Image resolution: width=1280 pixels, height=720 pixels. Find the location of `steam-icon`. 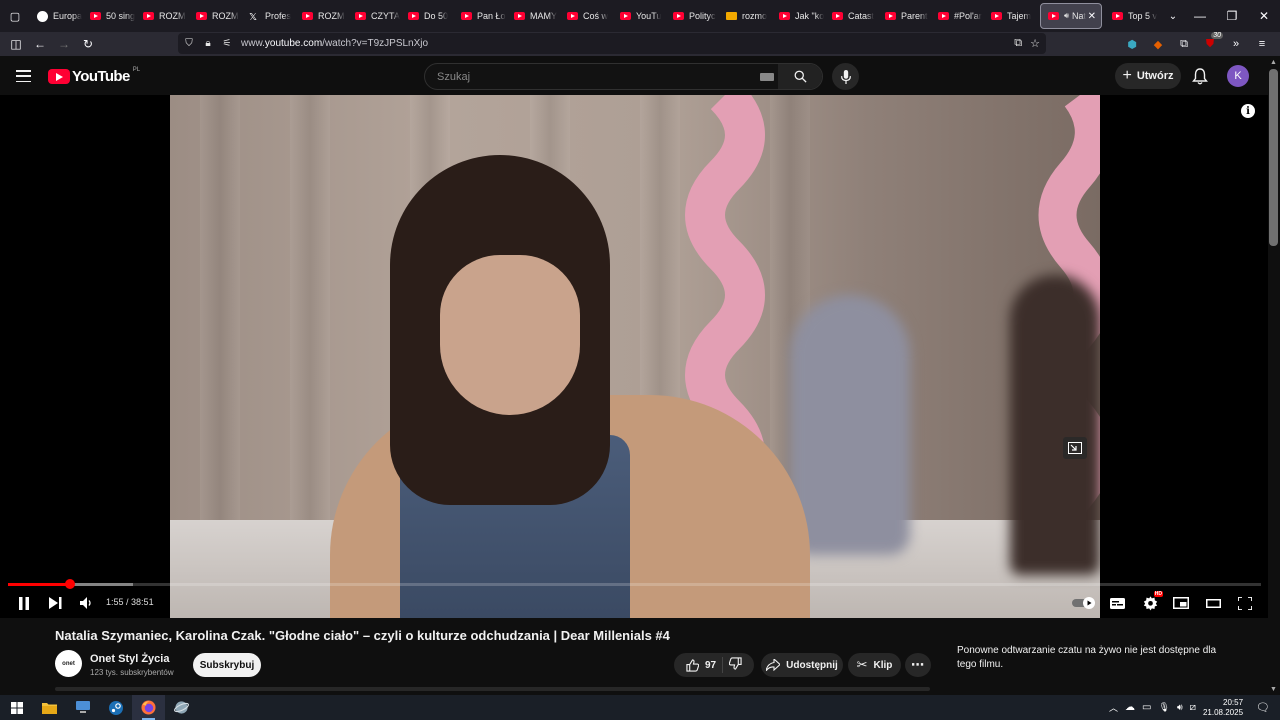

steam-icon is located at coordinates (115, 707).